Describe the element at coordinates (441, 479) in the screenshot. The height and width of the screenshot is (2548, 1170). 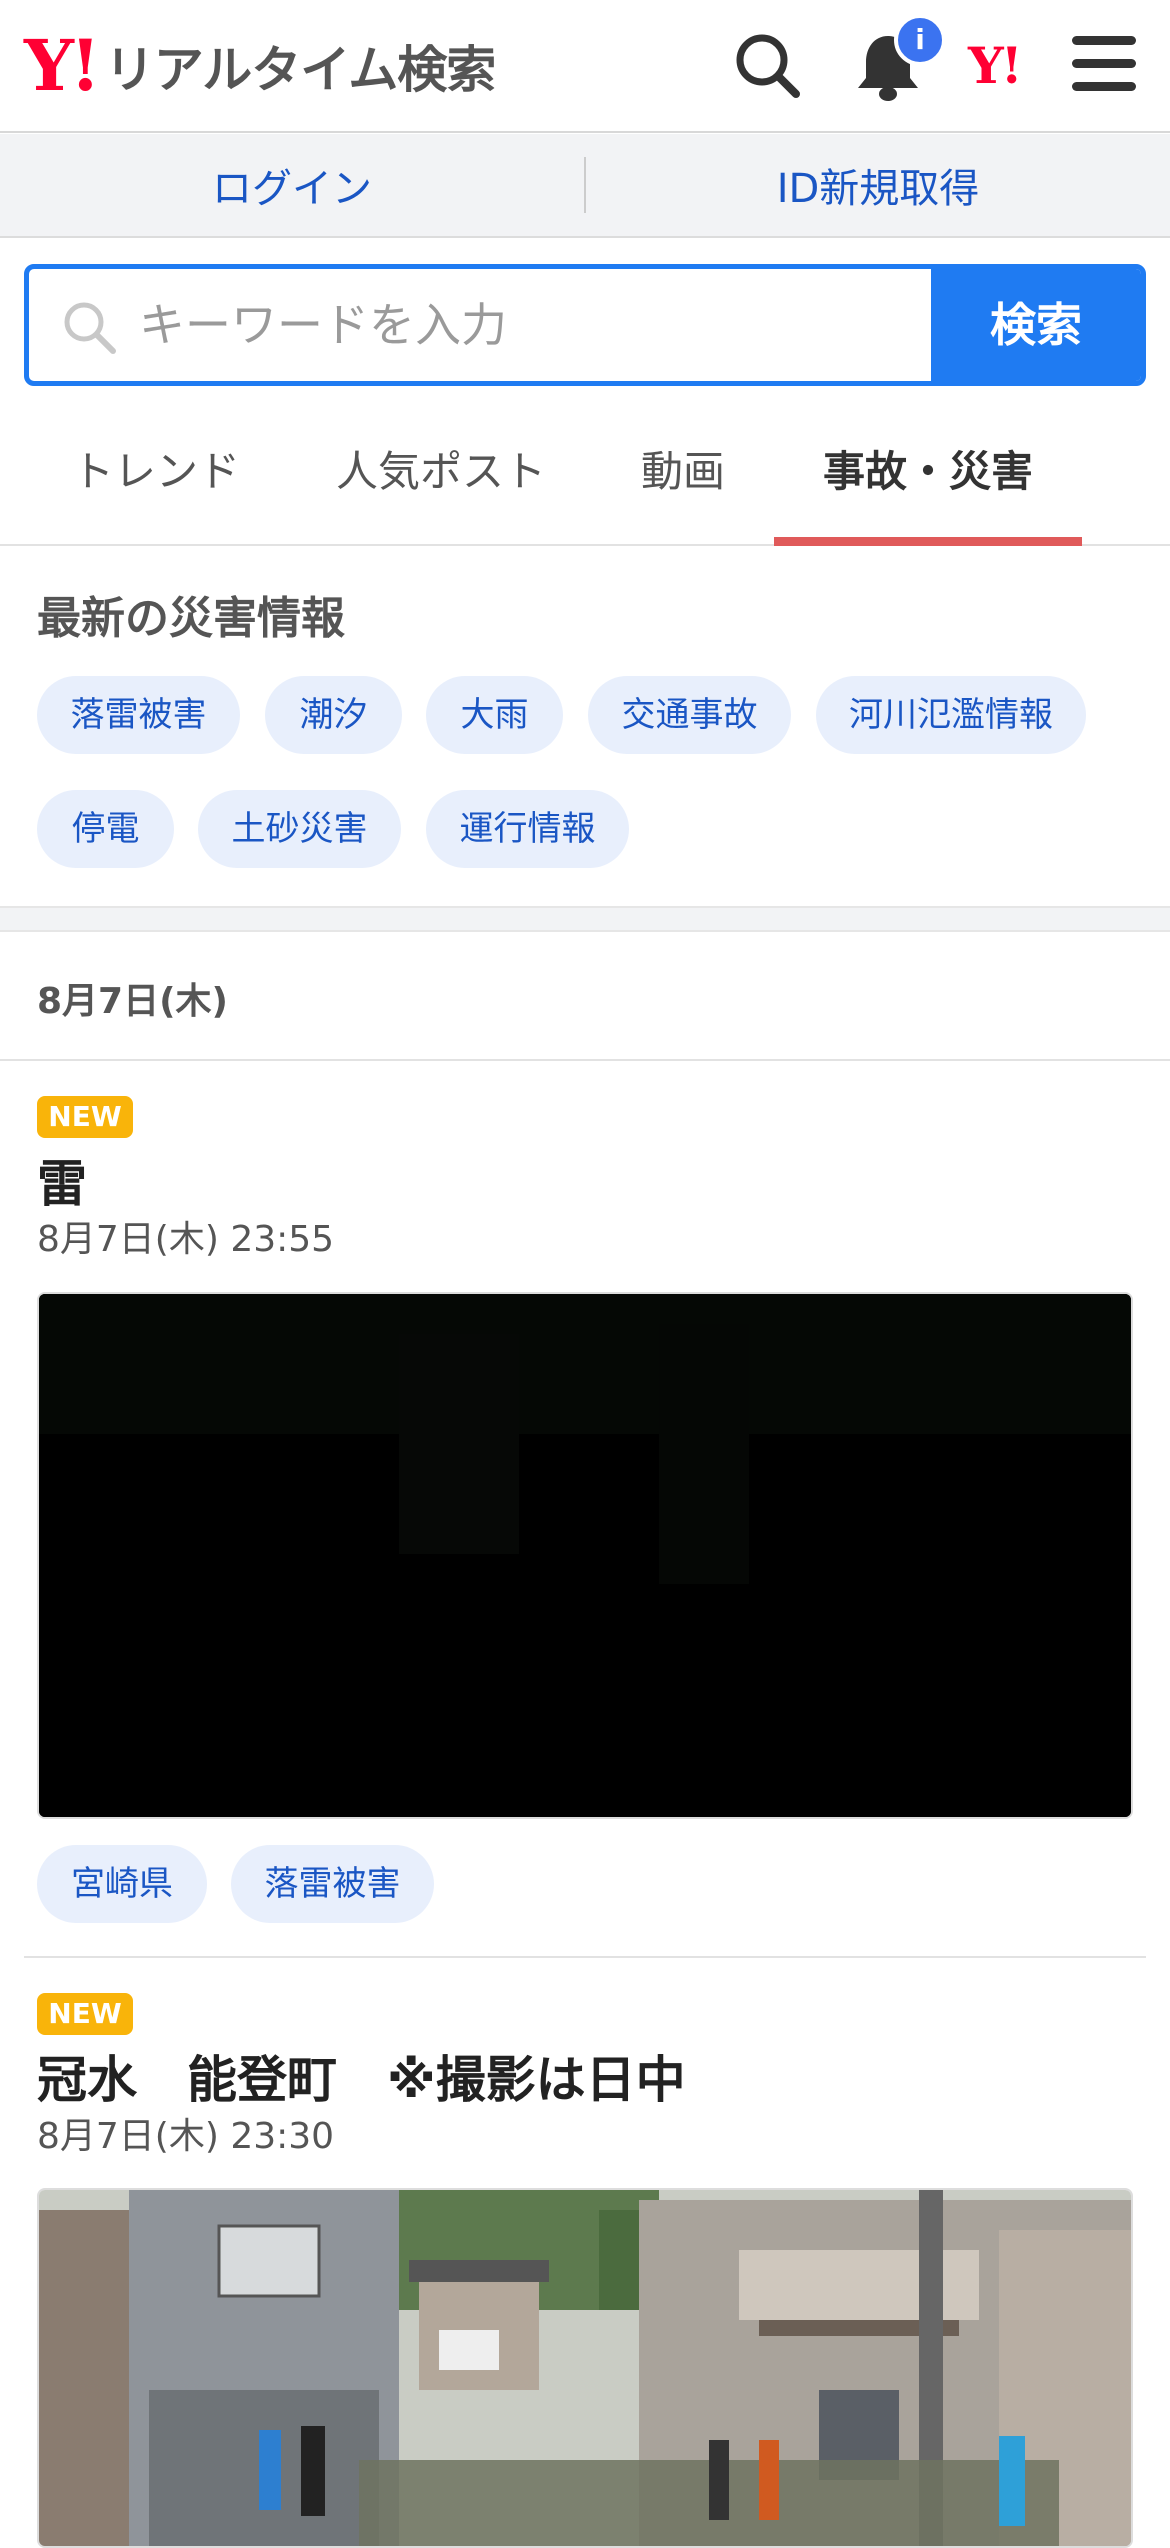
I see `tab-popular-posts: 人気ポスト` at that location.